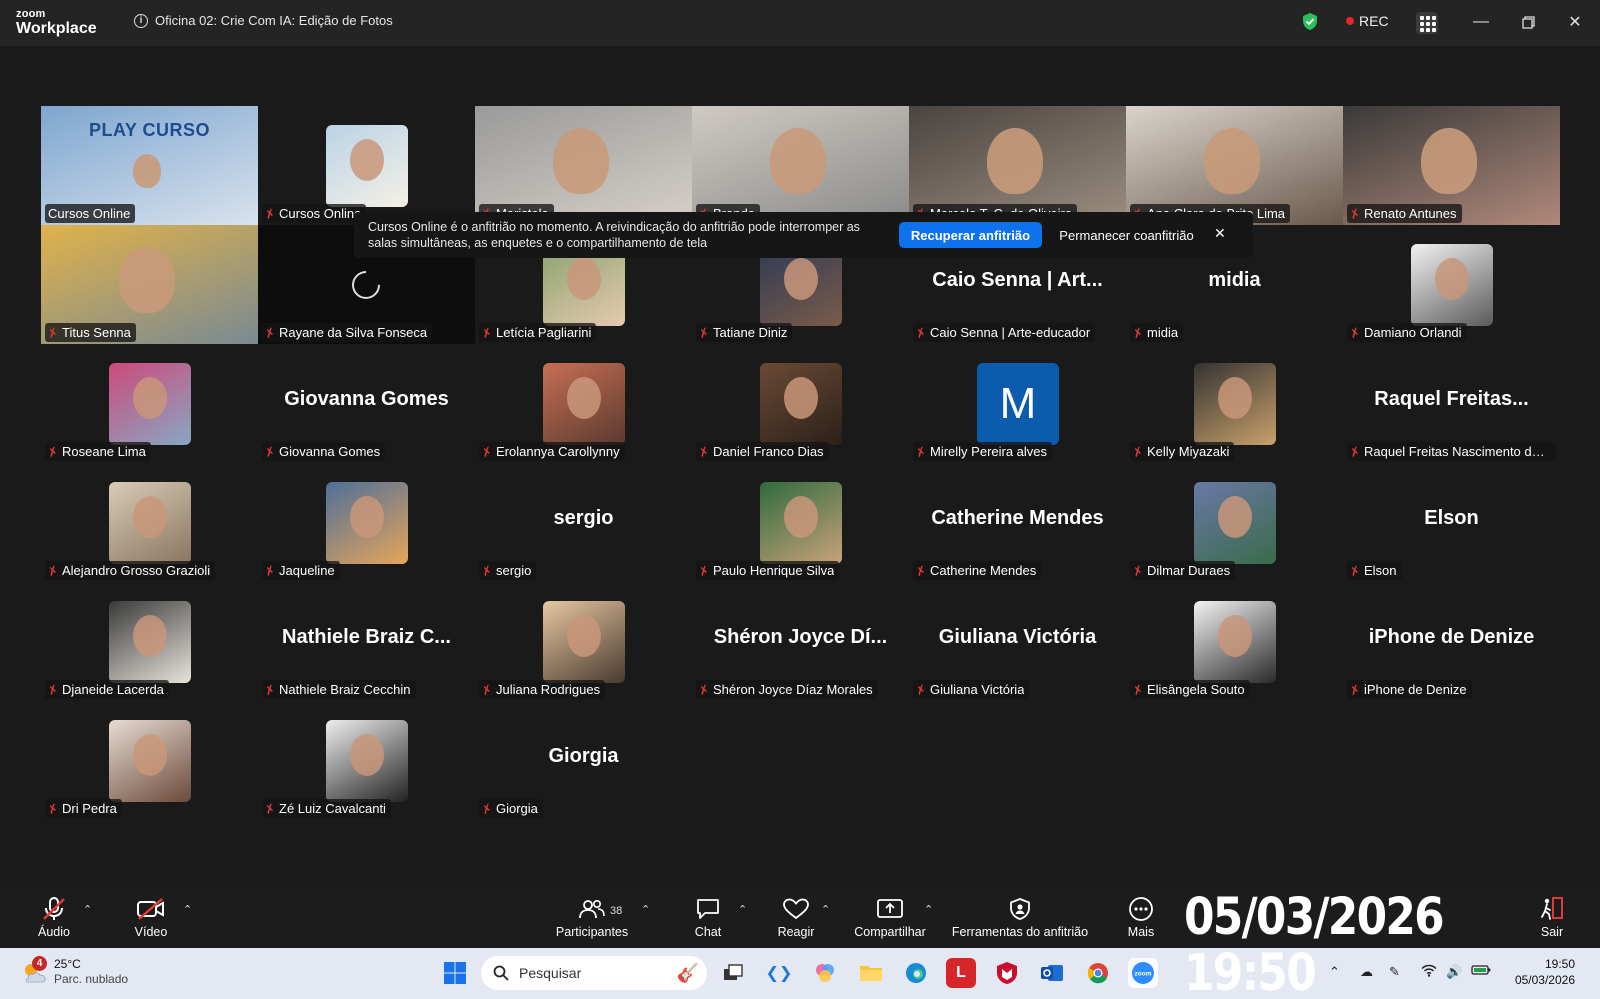  Describe the element at coordinates (98, 451) in the screenshot. I see `participant-name-tag: ✗ Roseane Lima` at that location.